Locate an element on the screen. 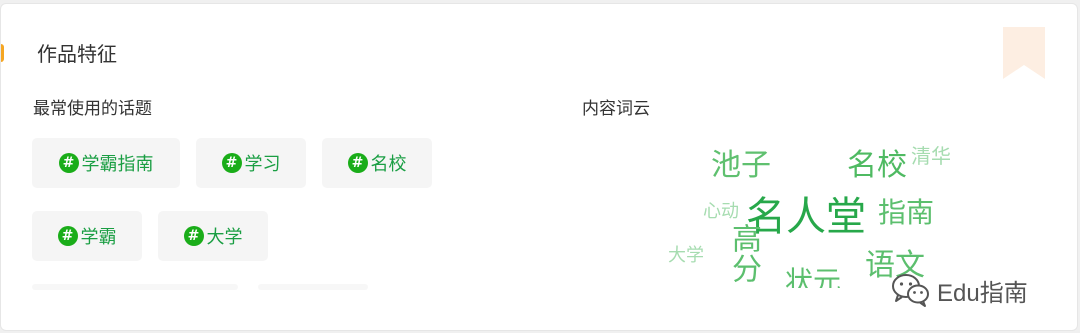 The image size is (1080, 333). title-accent-bar is located at coordinates (2, 53).